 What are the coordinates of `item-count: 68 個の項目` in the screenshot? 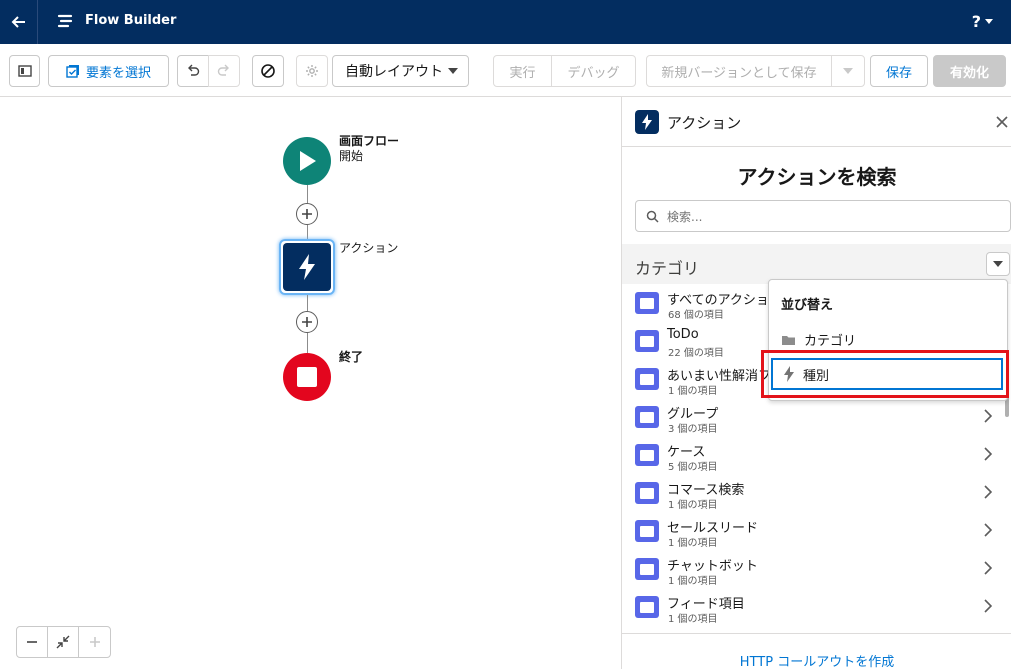 It's located at (696, 315).